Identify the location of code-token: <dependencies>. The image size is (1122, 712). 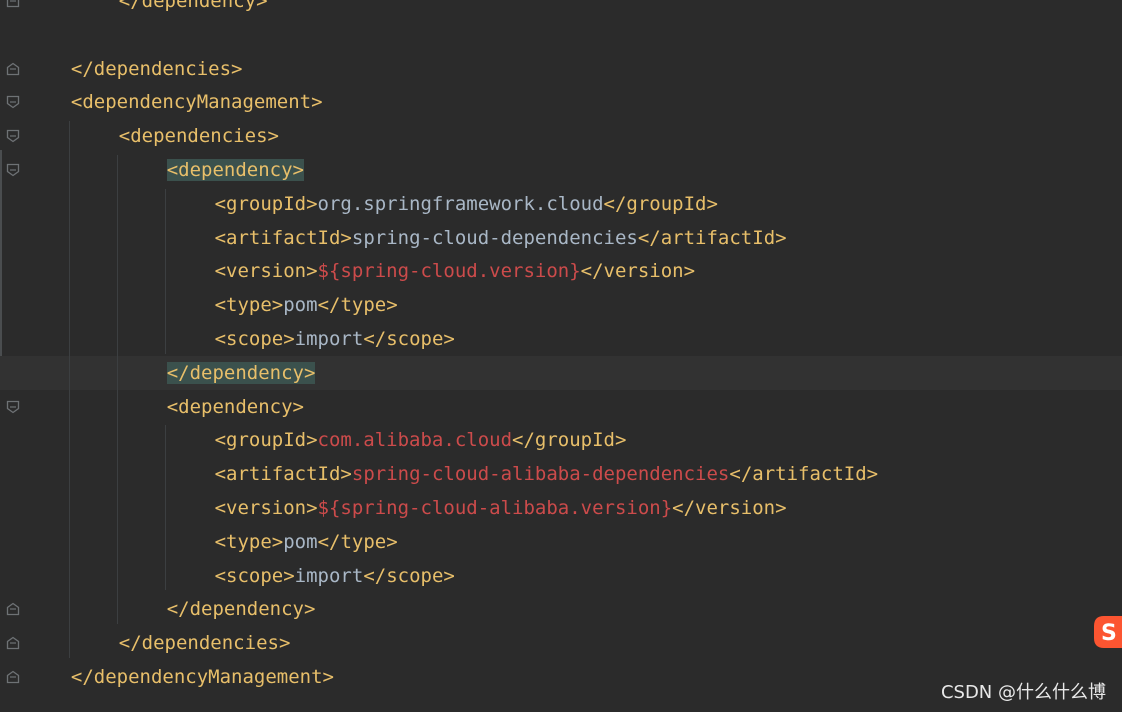
(198, 136).